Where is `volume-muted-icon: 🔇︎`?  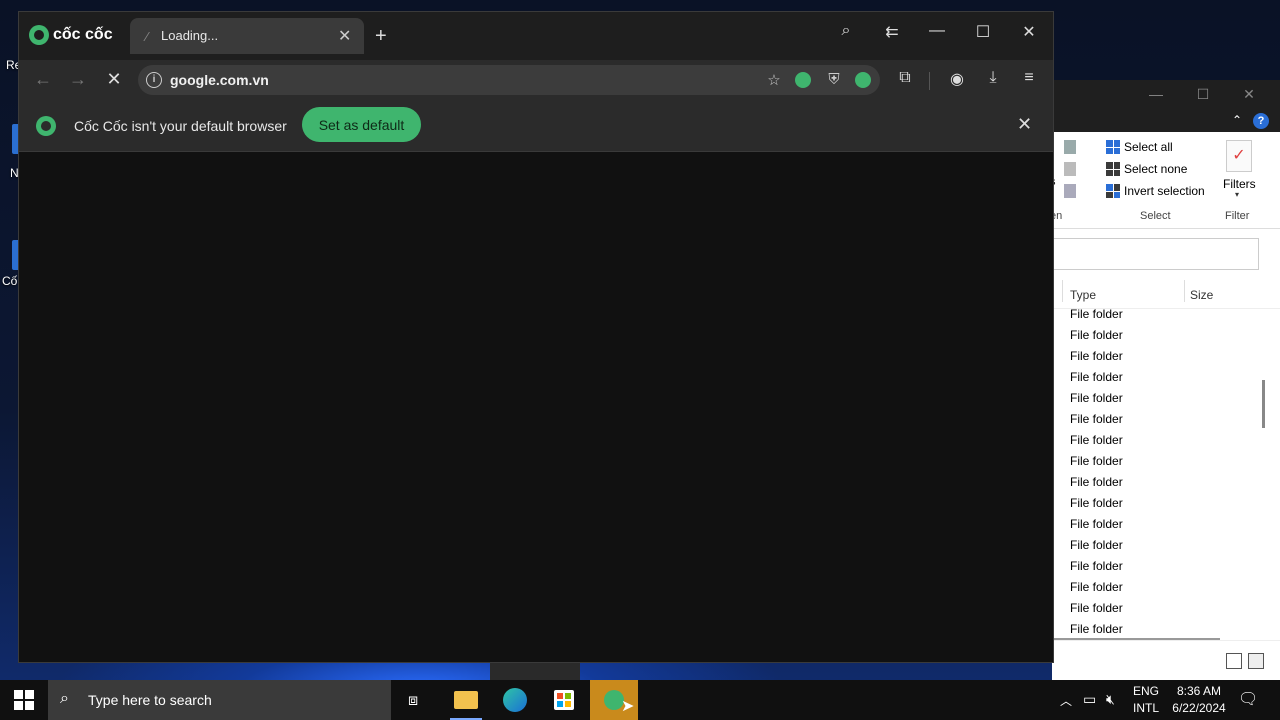 volume-muted-icon: 🔇︎ is located at coordinates (1110, 699).